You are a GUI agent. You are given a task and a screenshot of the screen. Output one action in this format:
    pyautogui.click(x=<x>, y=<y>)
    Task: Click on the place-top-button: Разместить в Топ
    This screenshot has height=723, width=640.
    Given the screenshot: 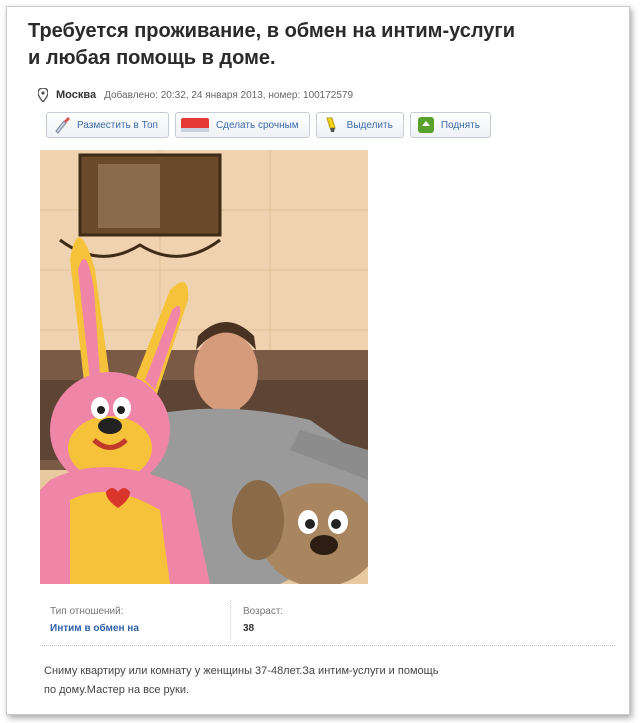 What is the action you would take?
    pyautogui.click(x=107, y=125)
    